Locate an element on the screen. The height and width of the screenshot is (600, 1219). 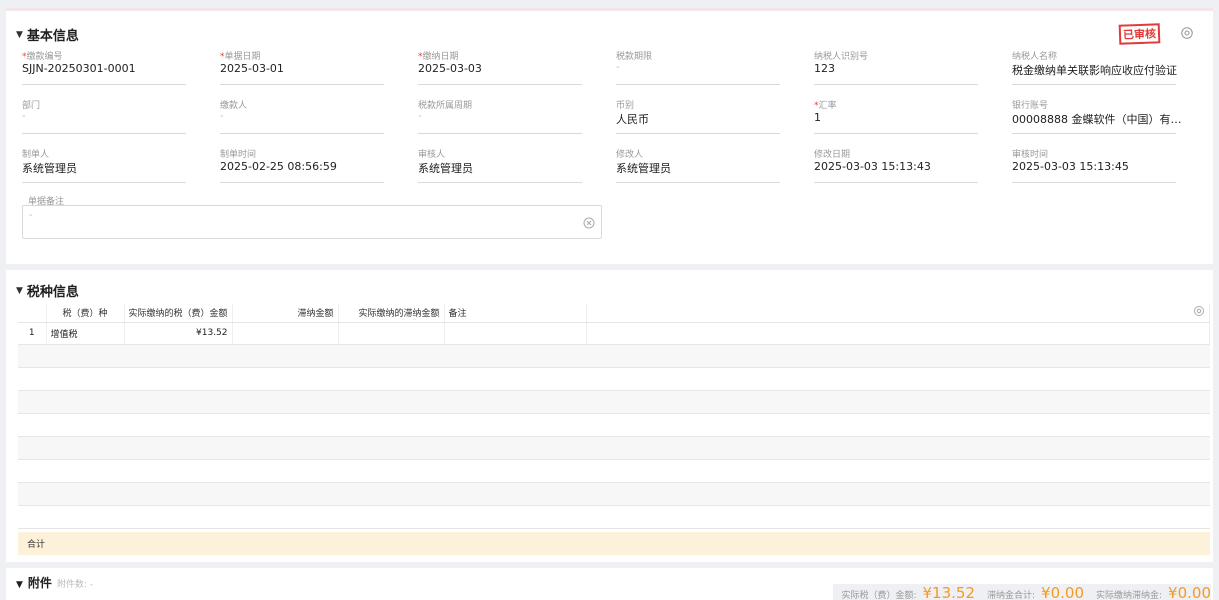
field-7: 缴款人 - is located at coordinates (302, 116).